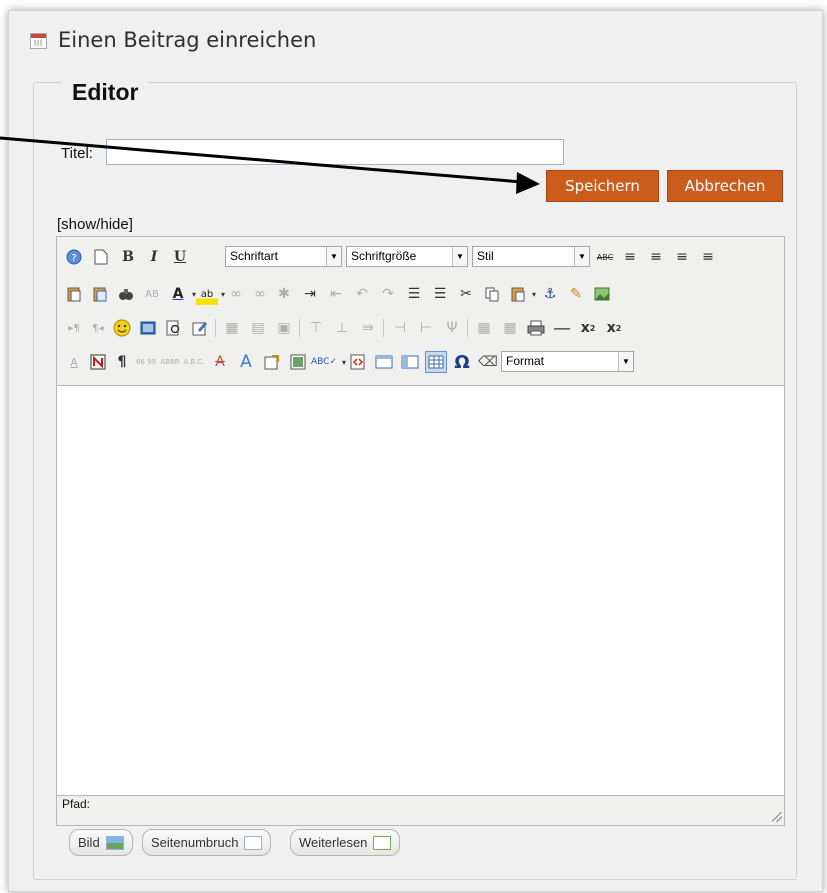 This screenshot has width=827, height=893. Describe the element at coordinates (98, 362) in the screenshot. I see `nonbreaking-icon` at that location.